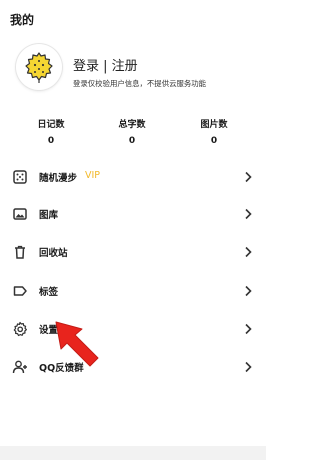  What do you see at coordinates (132, 131) in the screenshot?
I see `stat-word-count: 总字数 0` at bounding box center [132, 131].